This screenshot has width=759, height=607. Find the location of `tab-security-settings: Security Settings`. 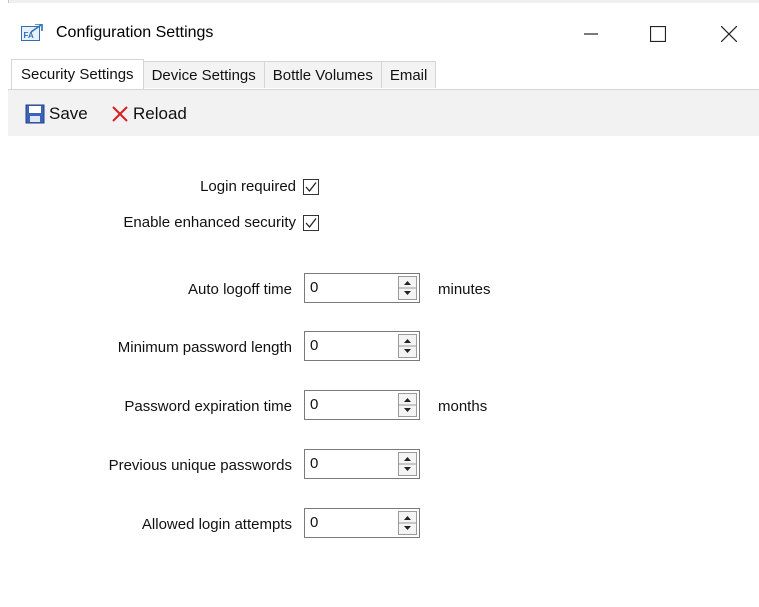

tab-security-settings: Security Settings is located at coordinates (77, 74).